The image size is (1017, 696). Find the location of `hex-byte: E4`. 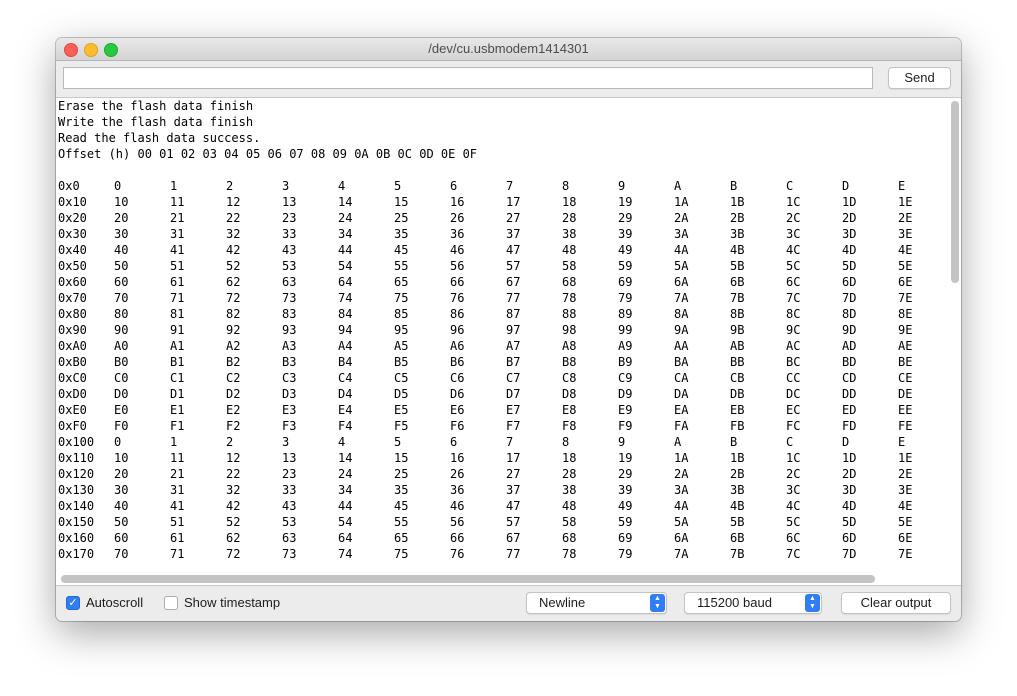

hex-byte: E4 is located at coordinates (345, 410).